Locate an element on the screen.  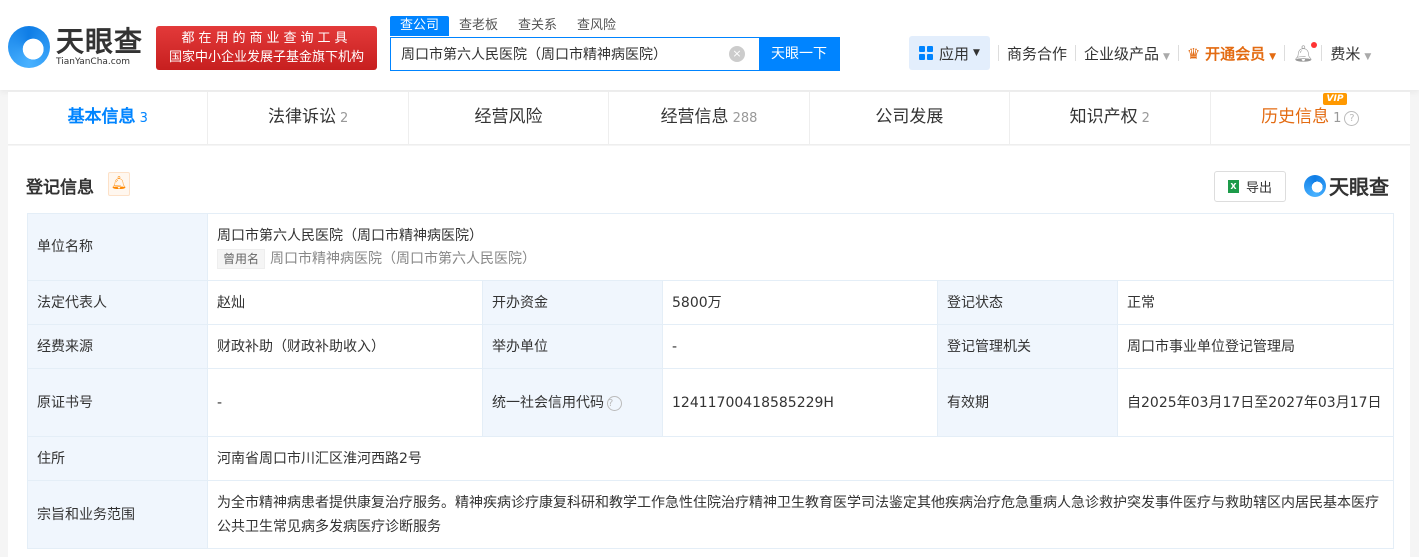
label: 开办资金 is located at coordinates (572, 302).